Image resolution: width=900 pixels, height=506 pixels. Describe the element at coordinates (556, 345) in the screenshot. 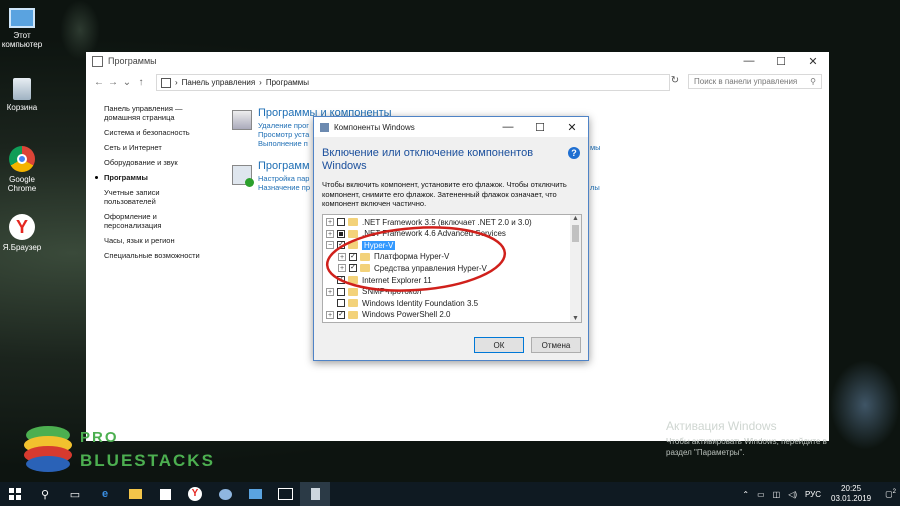

I see `cancel-button: Отмена` at that location.